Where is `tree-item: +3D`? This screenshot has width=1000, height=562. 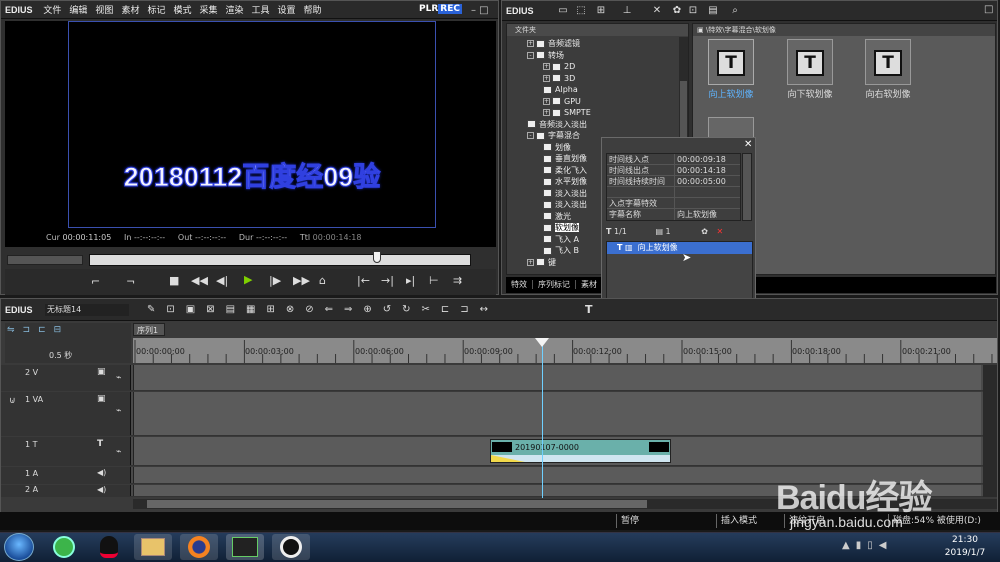
tree-item: +3D is located at coordinates (597, 79).